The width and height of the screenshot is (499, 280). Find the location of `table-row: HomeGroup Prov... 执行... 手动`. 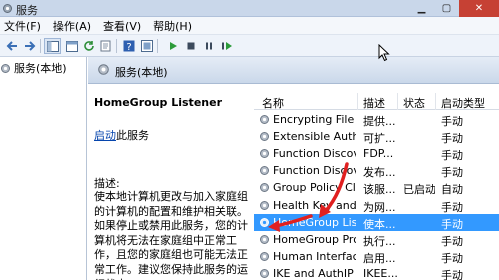

table-row: HomeGroup Prov... 执行... 手动 is located at coordinates (376, 239).